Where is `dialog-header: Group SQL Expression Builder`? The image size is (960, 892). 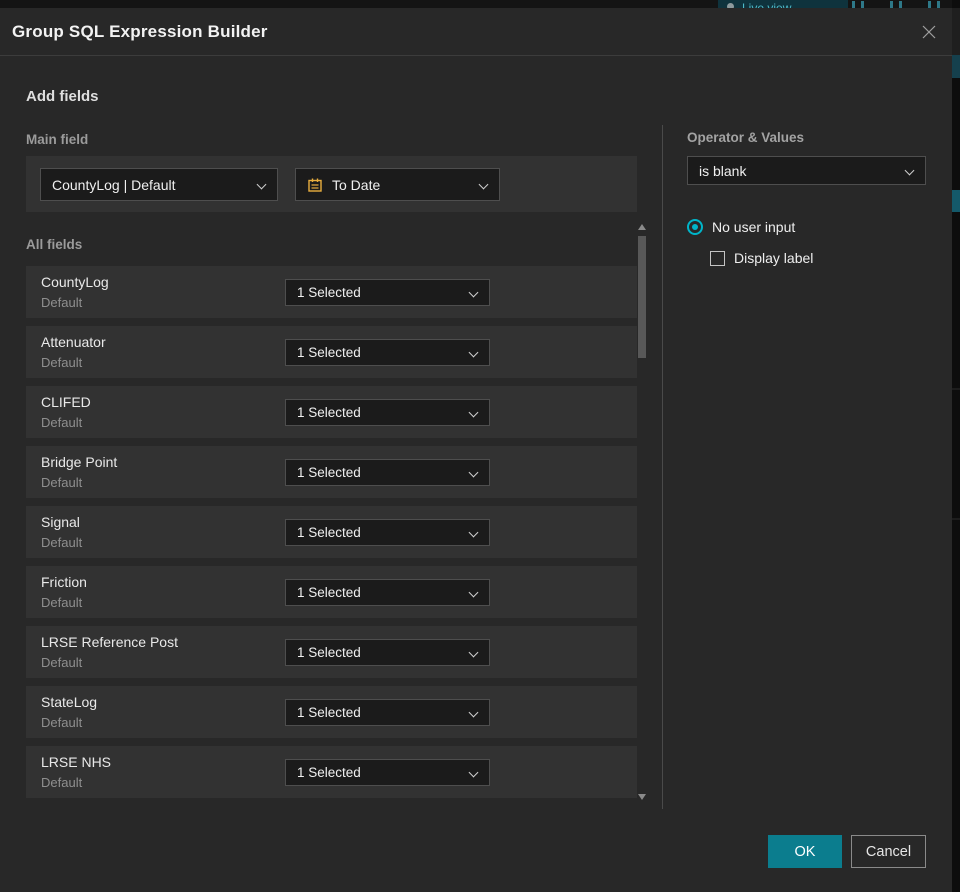
dialog-header: Group SQL Expression Builder is located at coordinates (476, 32).